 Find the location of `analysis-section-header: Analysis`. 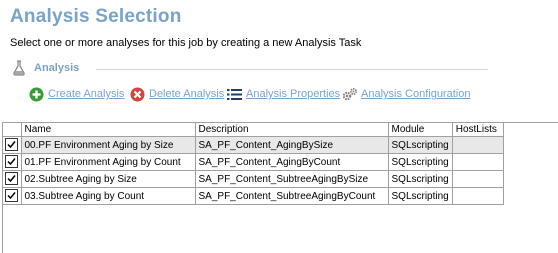

analysis-section-header: Analysis is located at coordinates (250, 68).